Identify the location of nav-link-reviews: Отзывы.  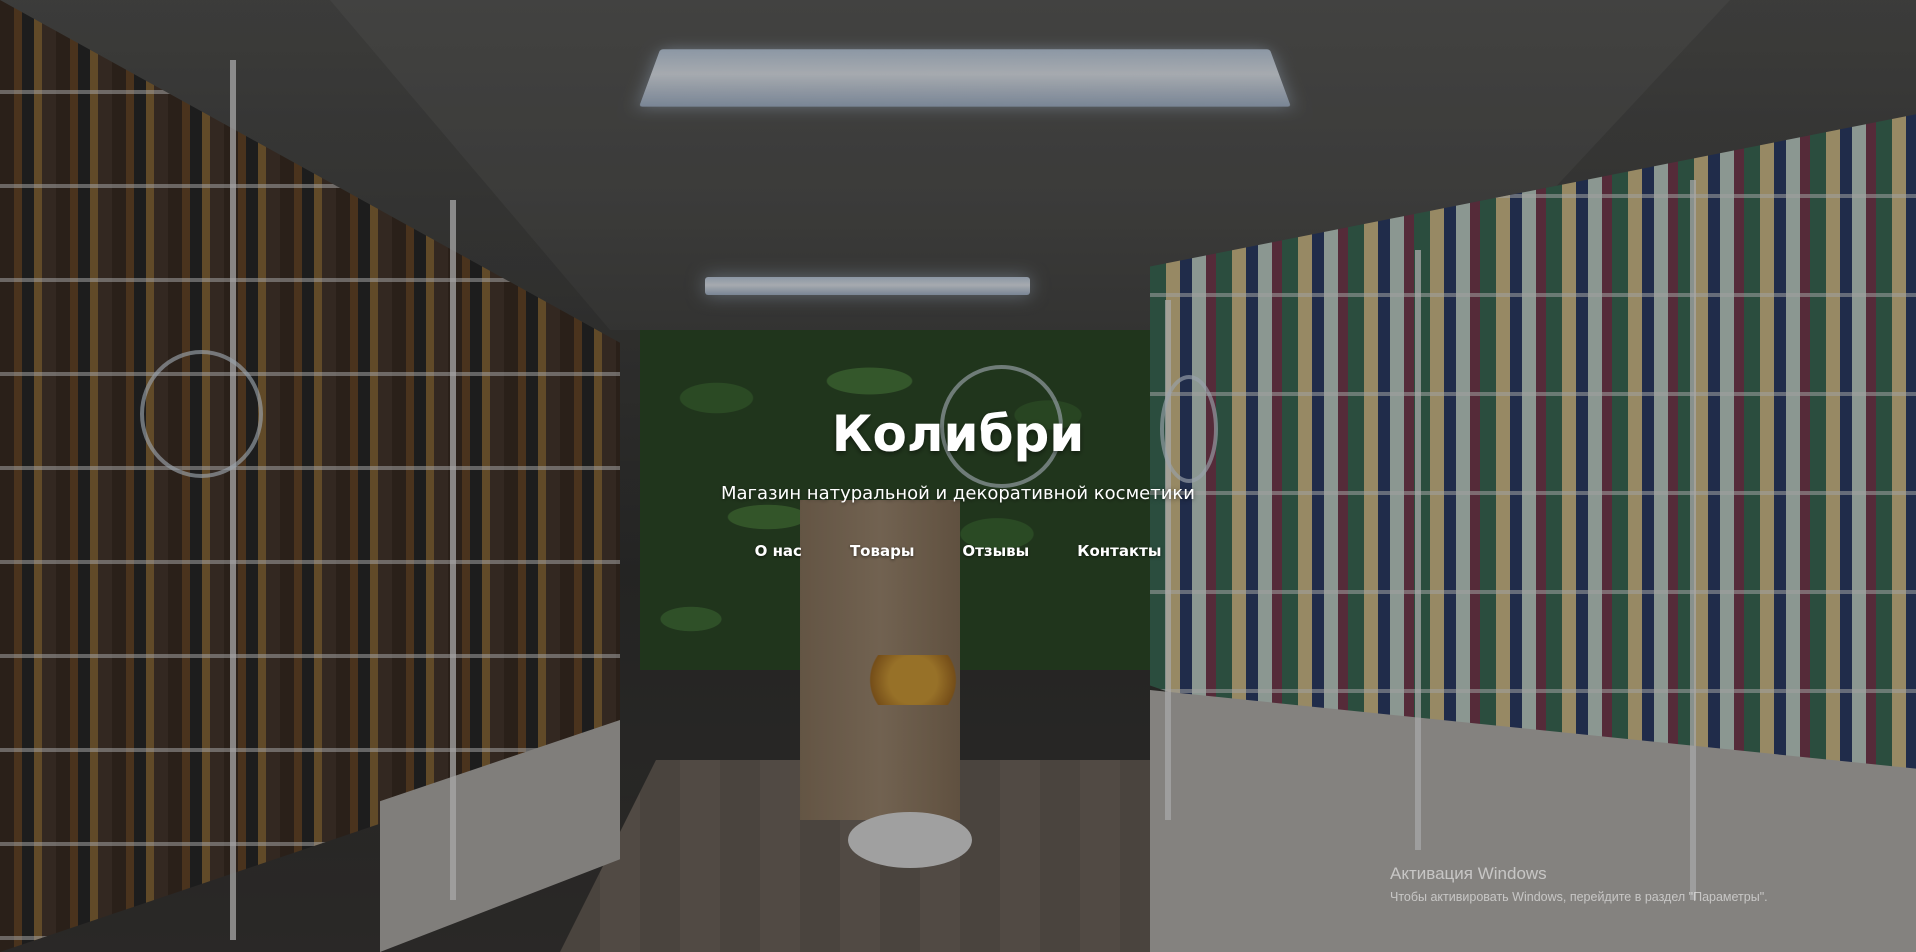
(995, 551).